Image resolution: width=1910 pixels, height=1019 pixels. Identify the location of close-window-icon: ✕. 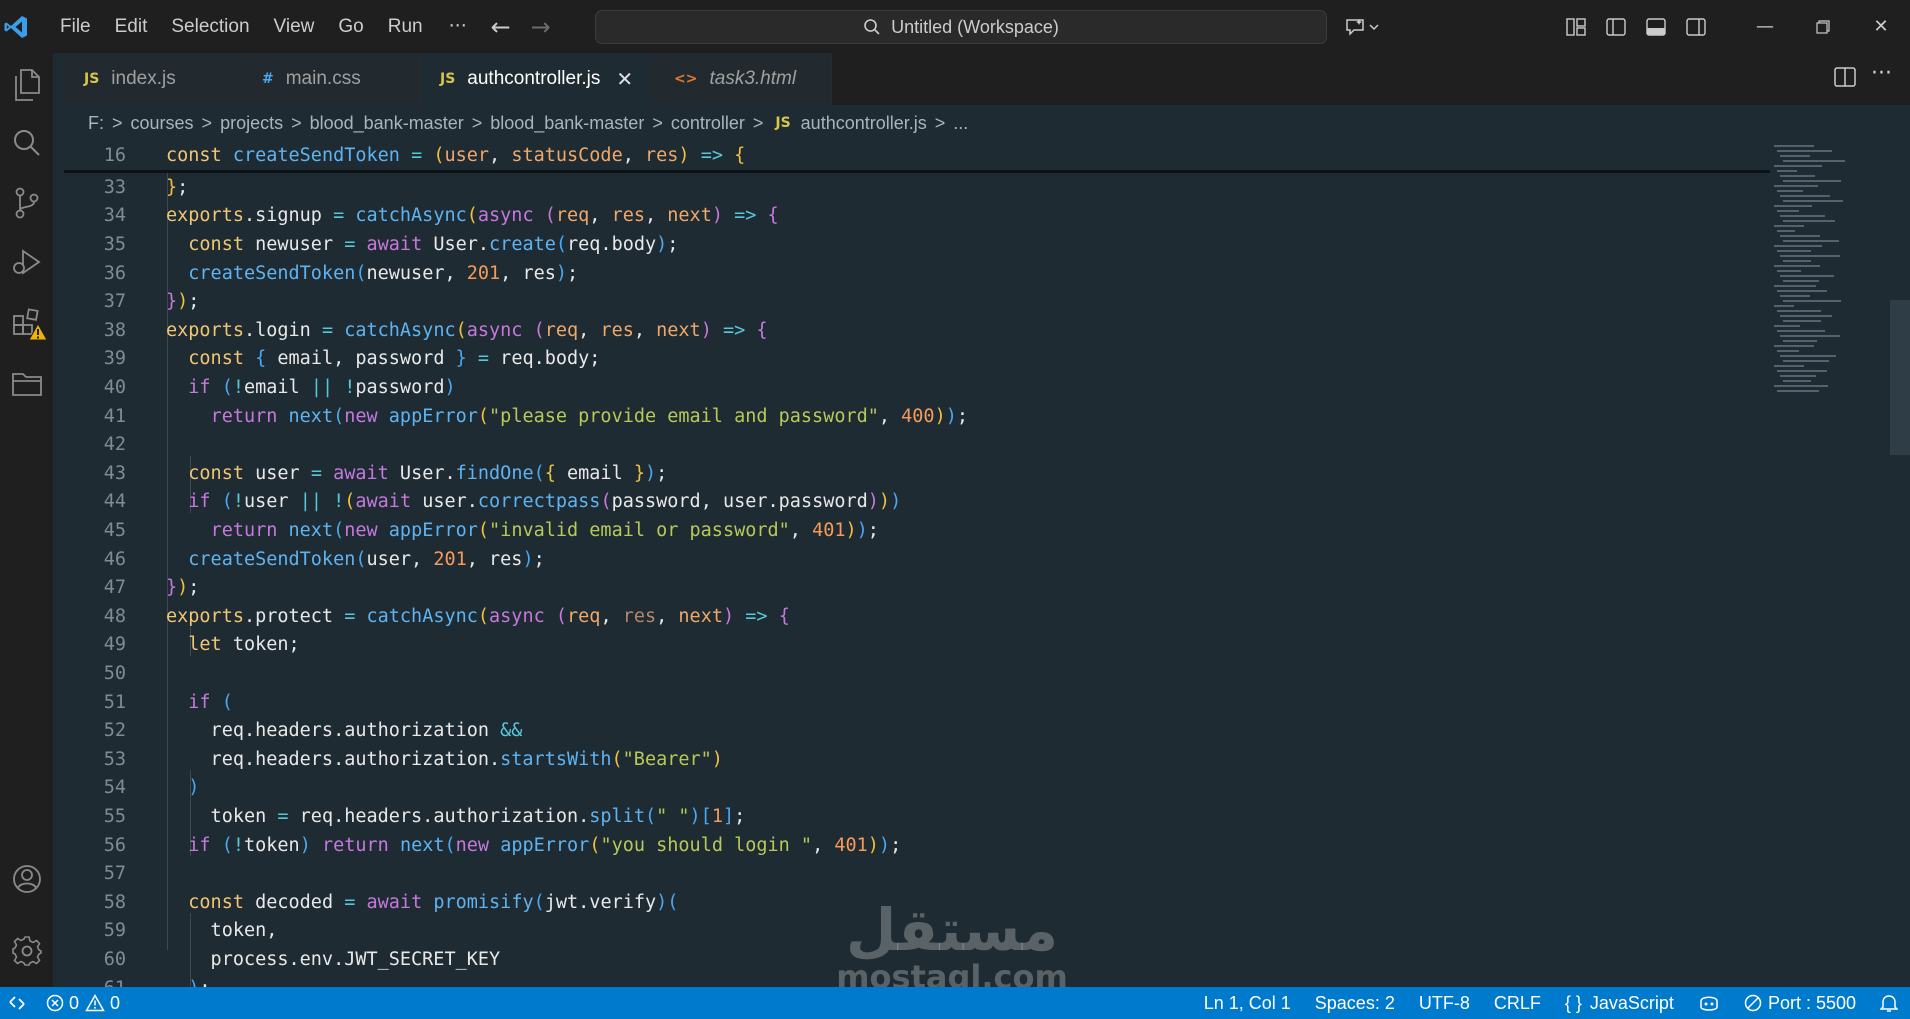
(1881, 26).